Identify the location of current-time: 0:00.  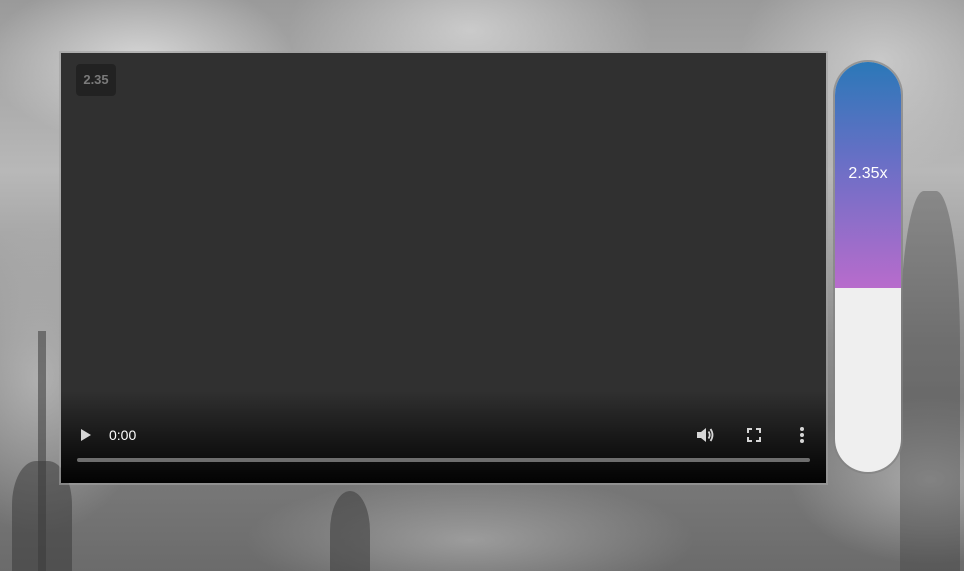
(123, 435).